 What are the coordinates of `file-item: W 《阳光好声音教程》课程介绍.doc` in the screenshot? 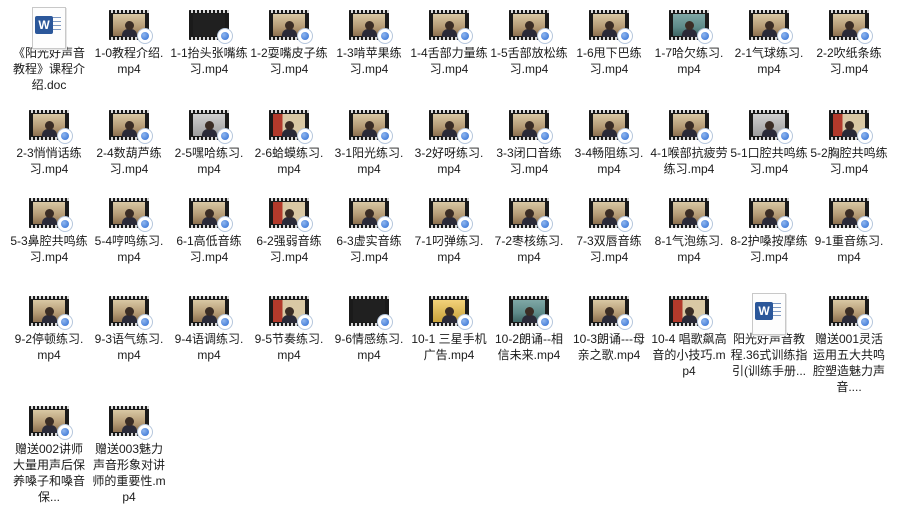 It's located at (49, 50).